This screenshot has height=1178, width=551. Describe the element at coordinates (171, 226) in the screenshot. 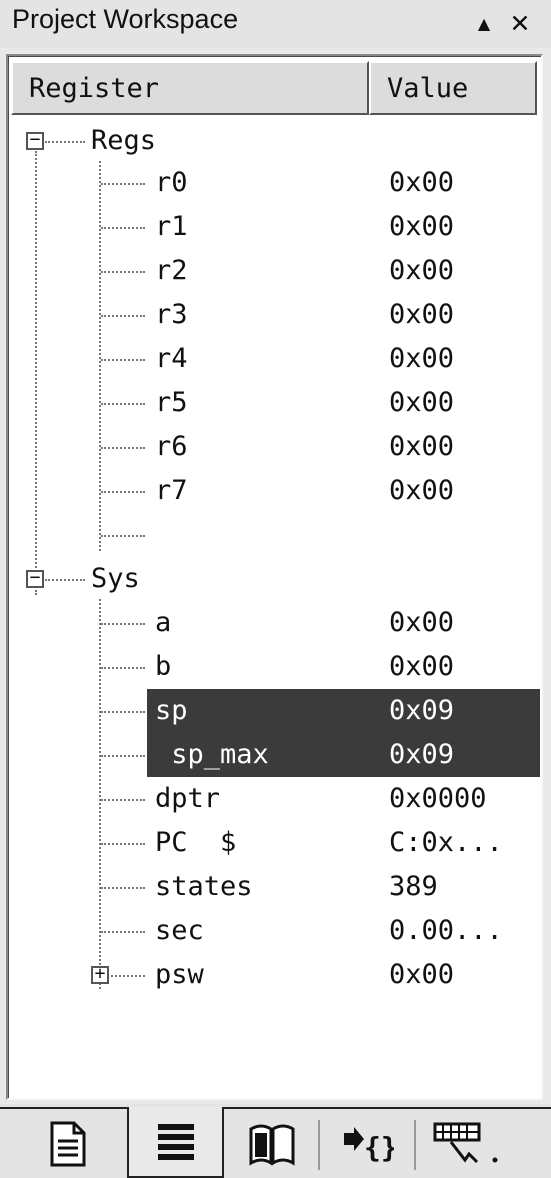

I see `register-name: r1` at that location.